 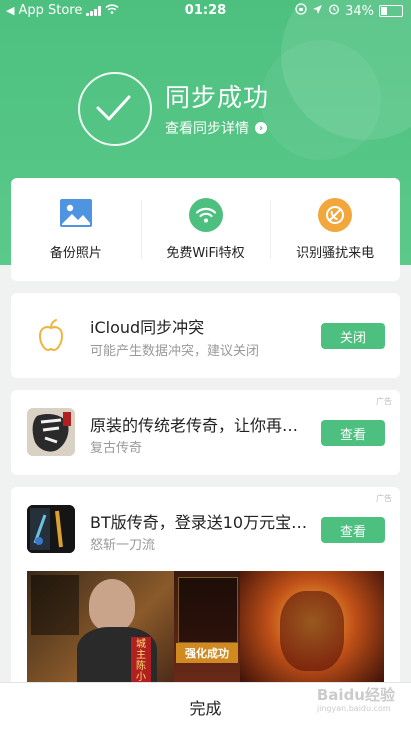 What do you see at coordinates (116, 448) in the screenshot?
I see `ad-subtitle: 复古传奇` at bounding box center [116, 448].